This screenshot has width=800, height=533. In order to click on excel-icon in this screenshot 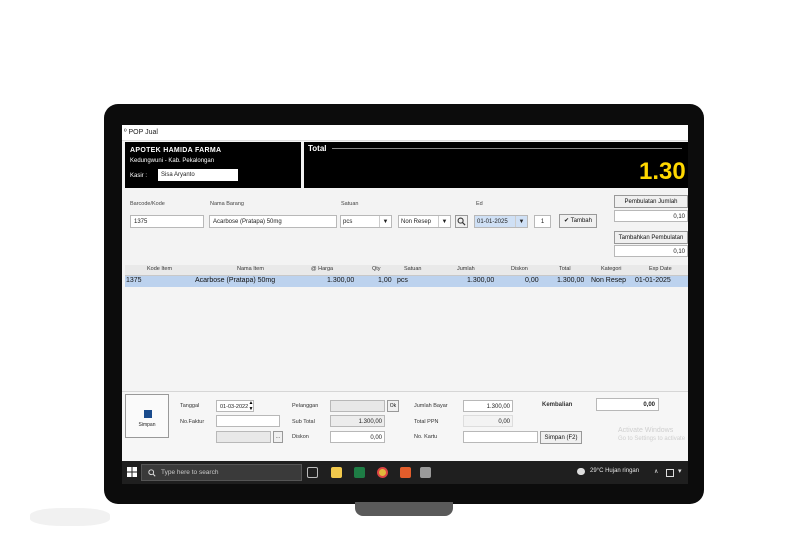, I will do `click(359, 472)`.